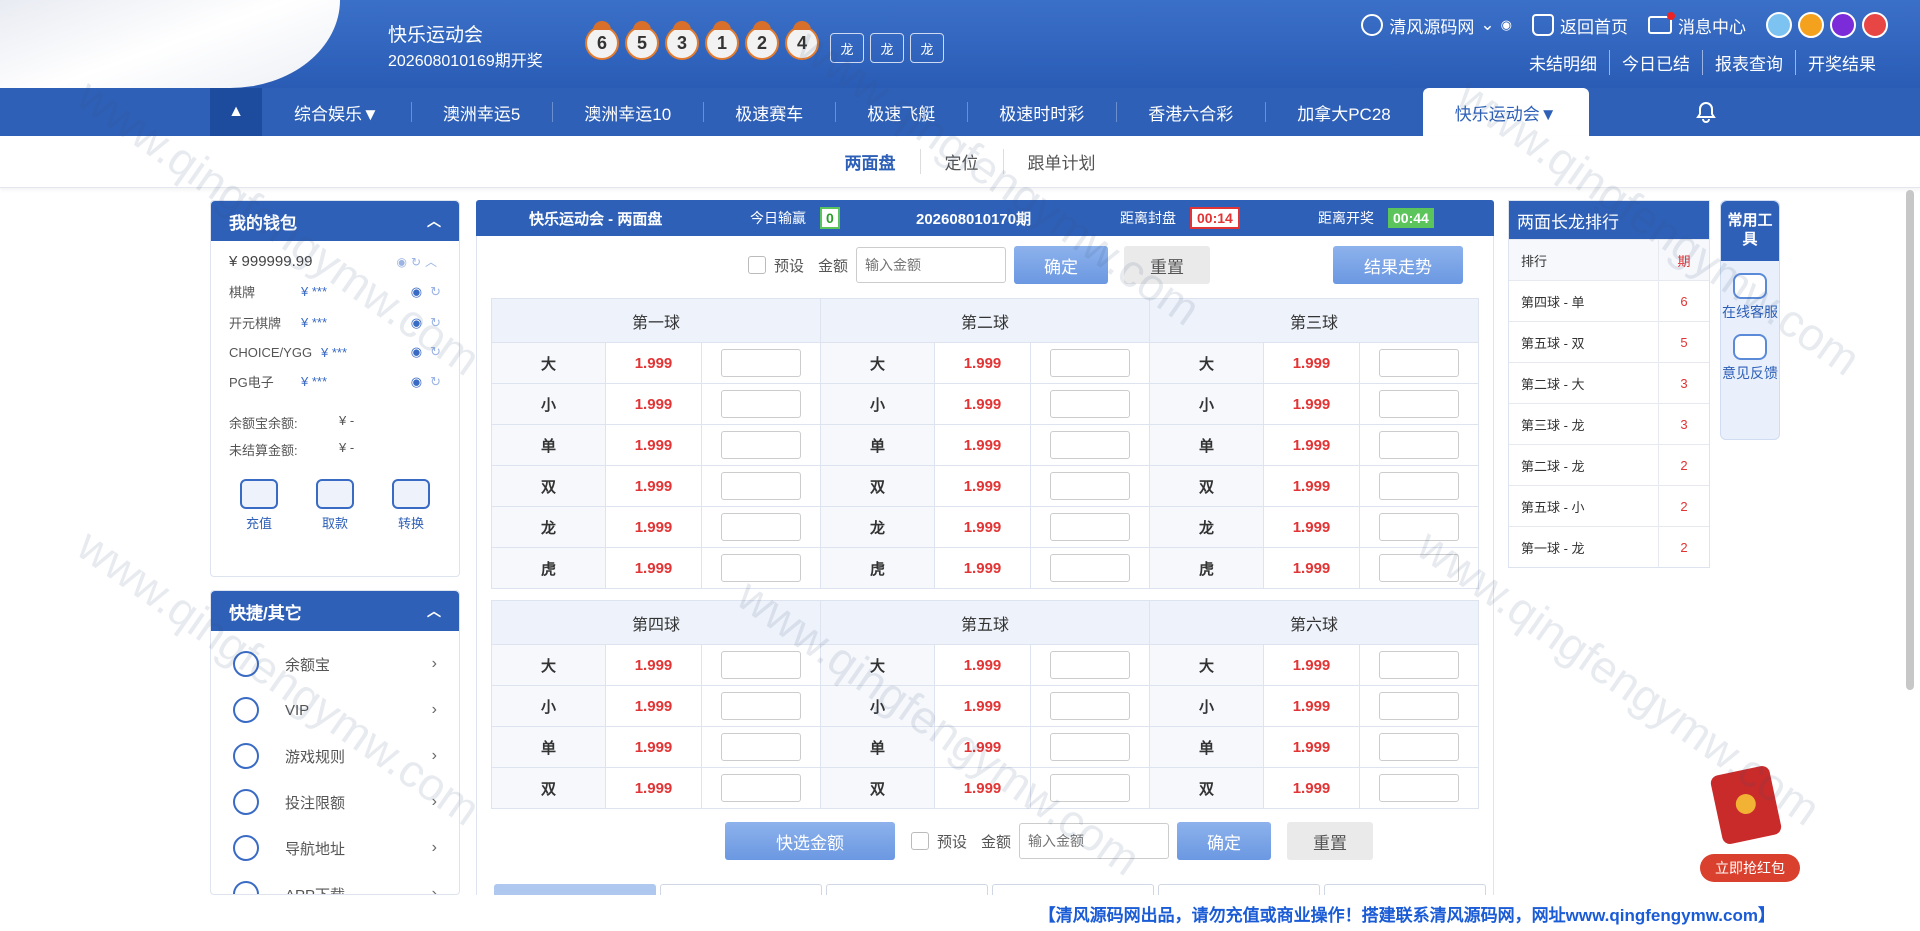 This screenshot has width=1920, height=931. What do you see at coordinates (1398, 265) in the screenshot?
I see `trend-button: 结果走势` at bounding box center [1398, 265].